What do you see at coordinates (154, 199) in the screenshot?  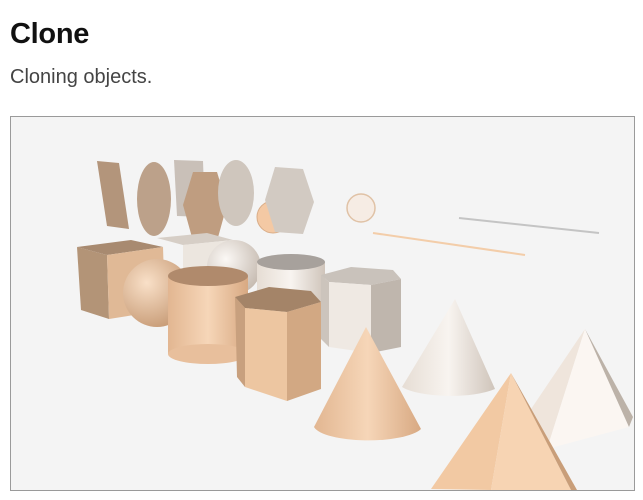 I see `circle-clone` at bounding box center [154, 199].